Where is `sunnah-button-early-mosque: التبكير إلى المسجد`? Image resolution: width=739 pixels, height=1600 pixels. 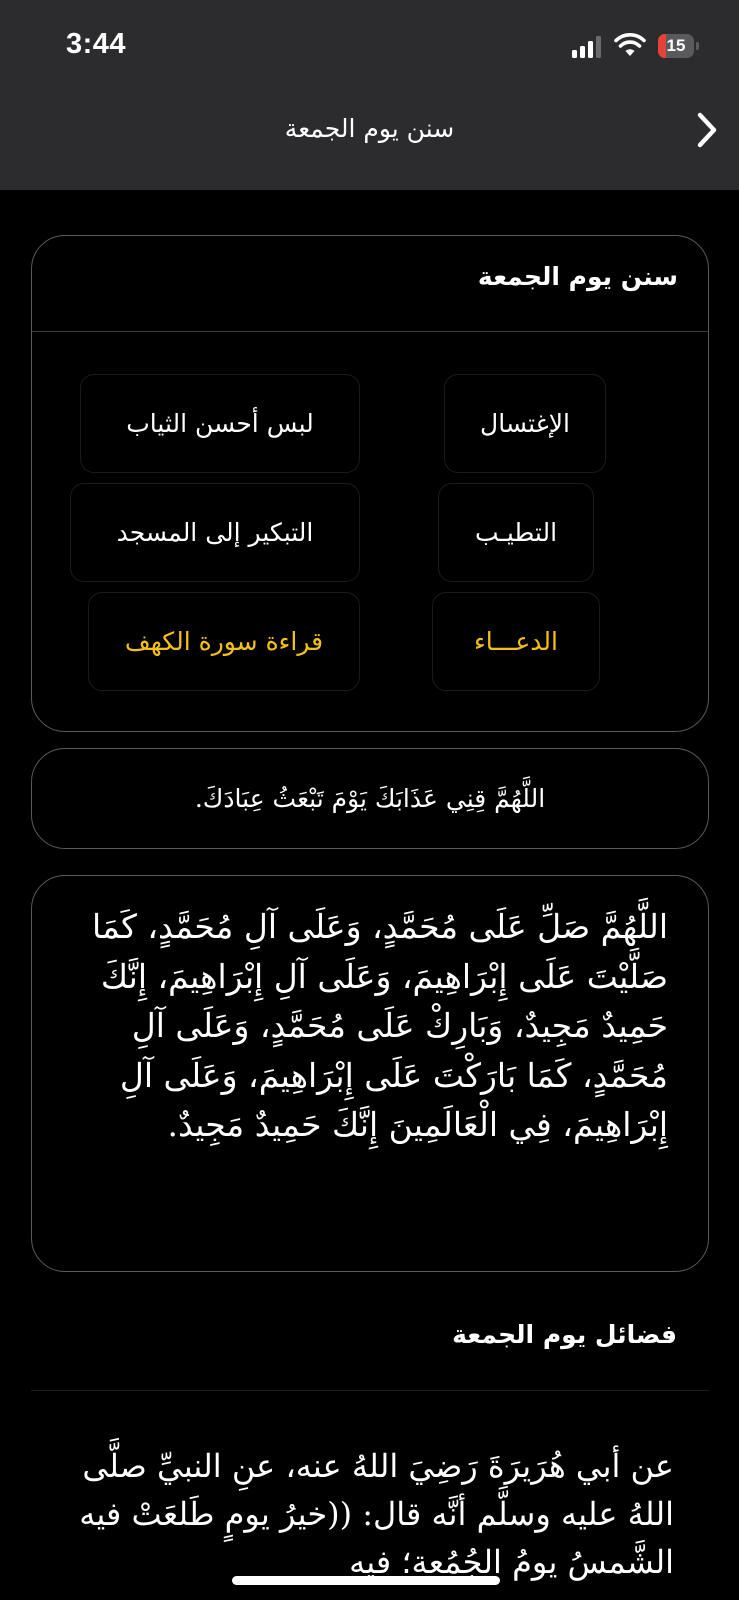
sunnah-button-early-mosque: التبكير إلى المسجد is located at coordinates (215, 532).